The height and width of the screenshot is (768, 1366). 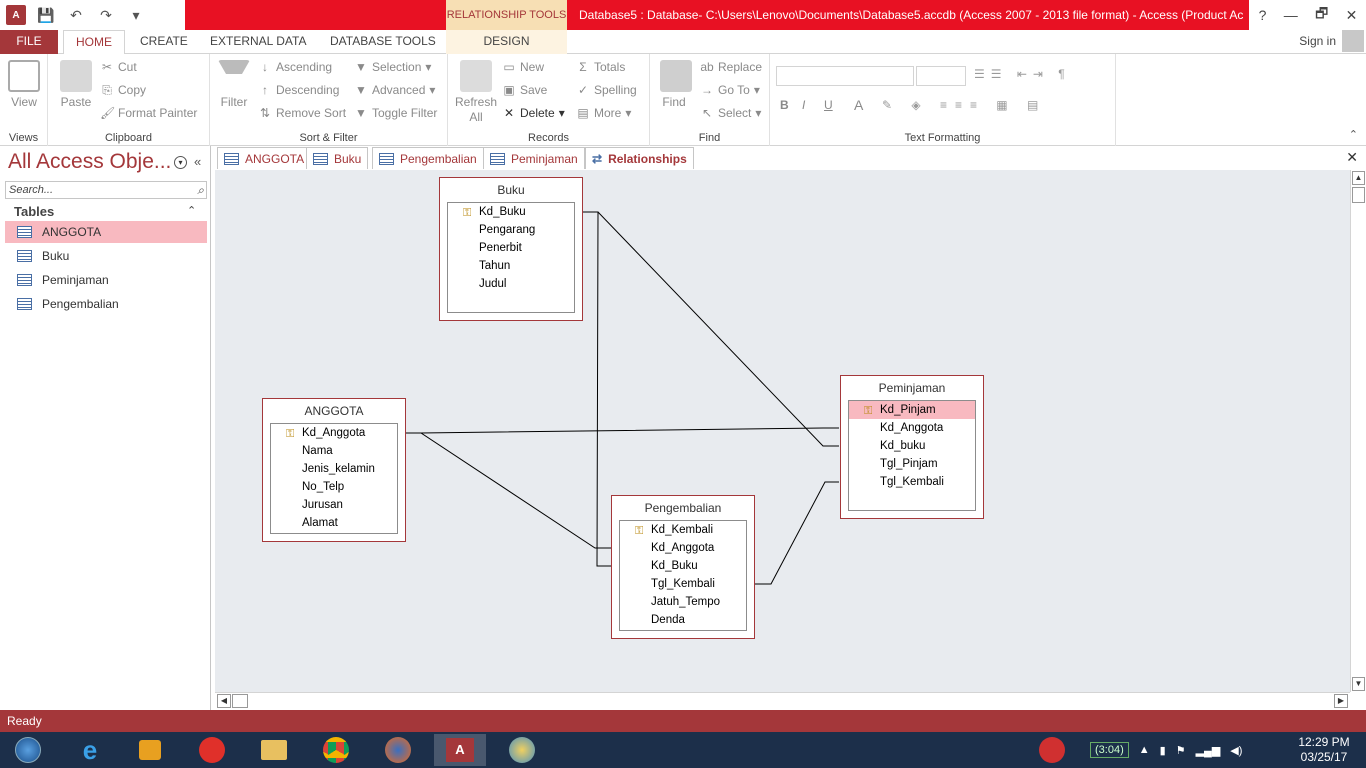 What do you see at coordinates (912, 410) in the screenshot?
I see `field-item-selected: ⚿ Kd_Pinjam` at bounding box center [912, 410].